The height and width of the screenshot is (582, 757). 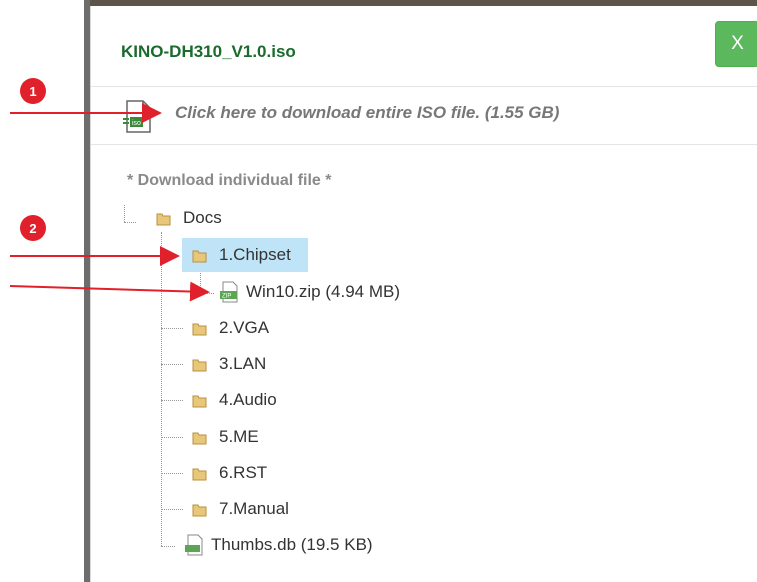 What do you see at coordinates (292, 544) in the screenshot?
I see `tree-label: Thumbs.db (19.5 KB)` at bounding box center [292, 544].